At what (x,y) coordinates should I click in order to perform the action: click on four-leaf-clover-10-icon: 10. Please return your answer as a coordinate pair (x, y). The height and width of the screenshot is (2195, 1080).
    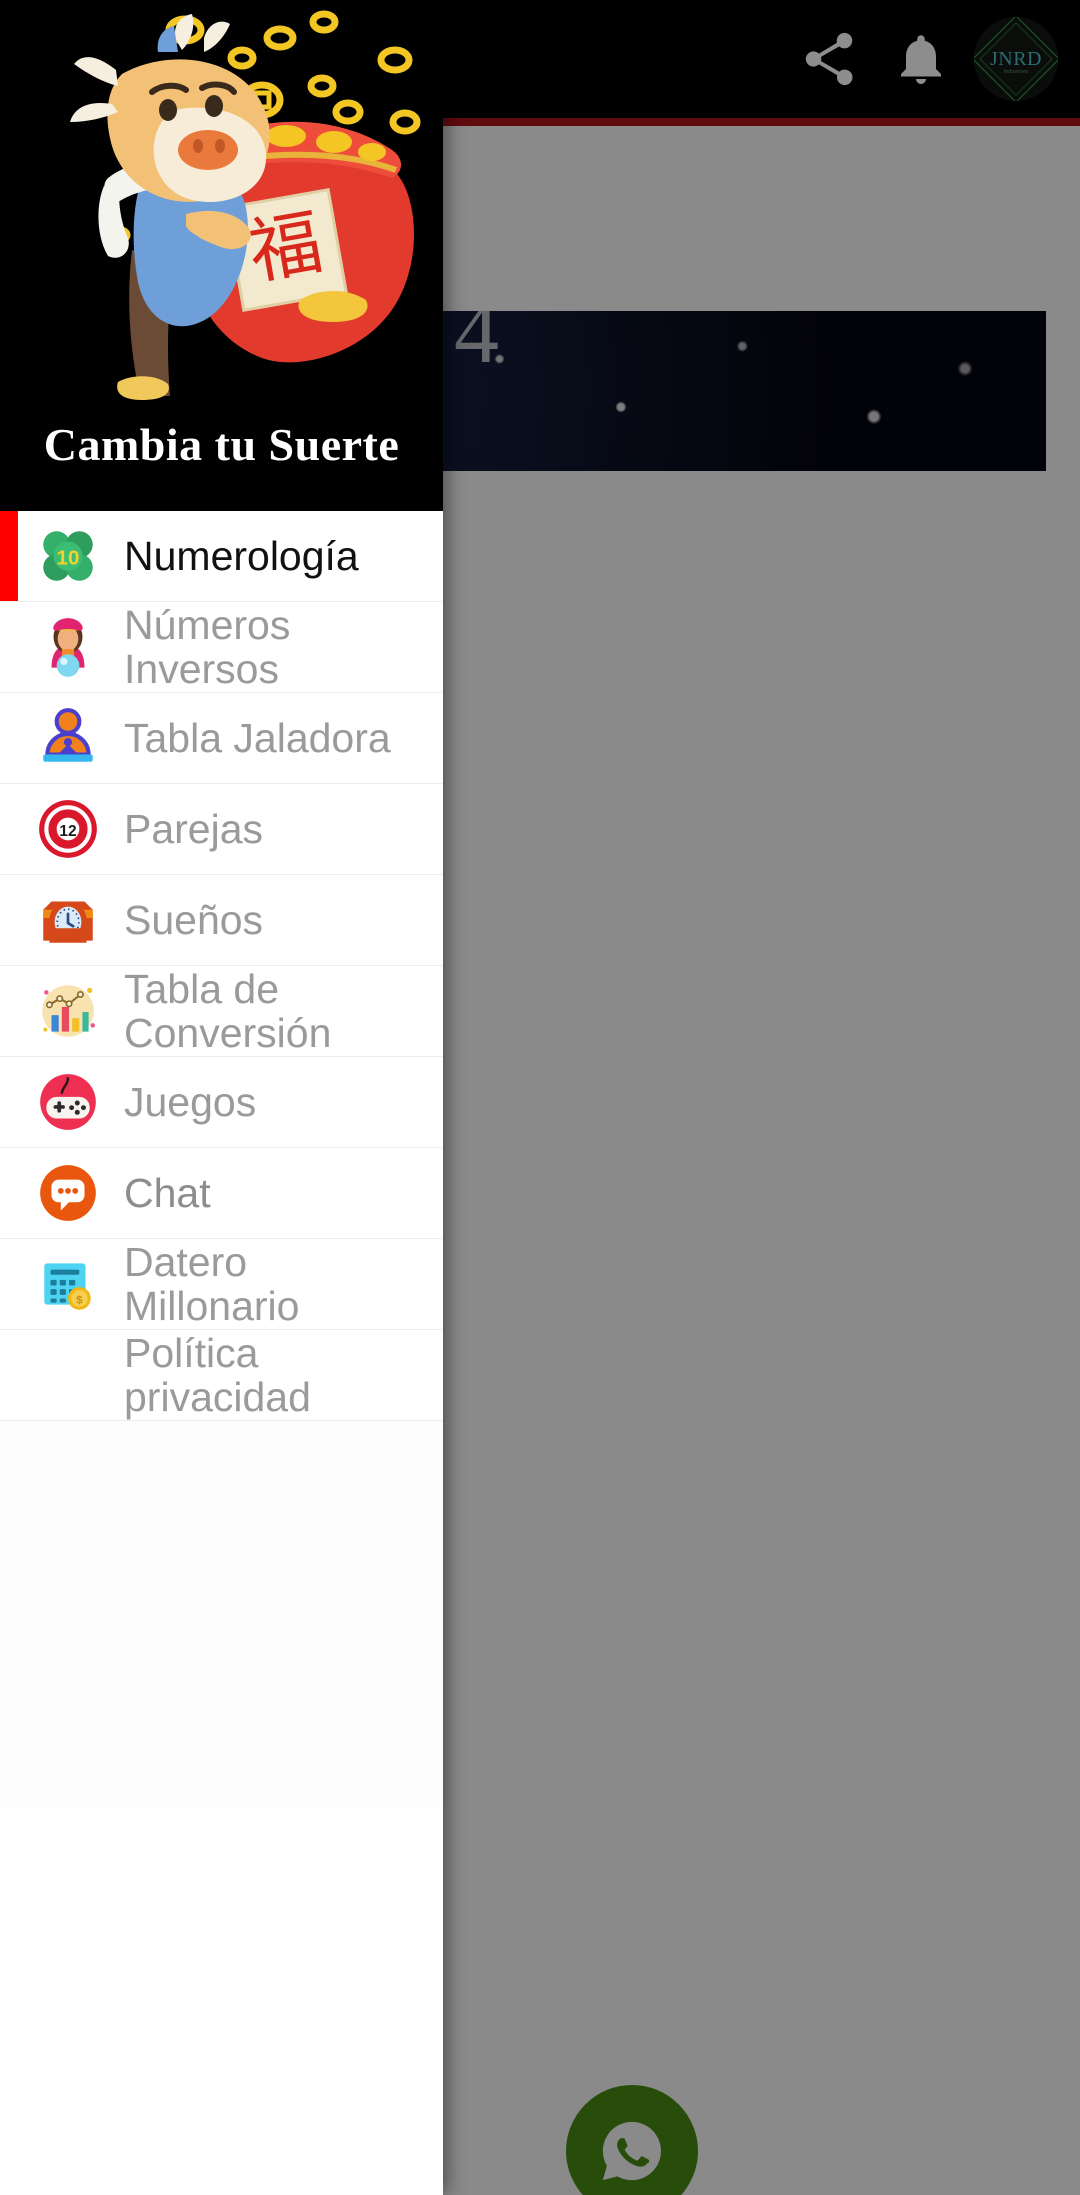
    Looking at the image, I should click on (68, 556).